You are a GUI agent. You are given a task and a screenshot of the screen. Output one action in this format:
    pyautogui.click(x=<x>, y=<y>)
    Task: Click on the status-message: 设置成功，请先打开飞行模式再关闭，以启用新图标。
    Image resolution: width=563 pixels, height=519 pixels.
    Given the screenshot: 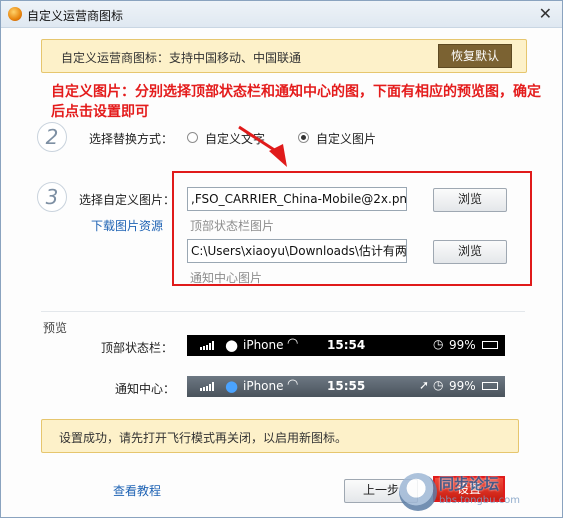 What is the action you would take?
    pyautogui.click(x=203, y=438)
    